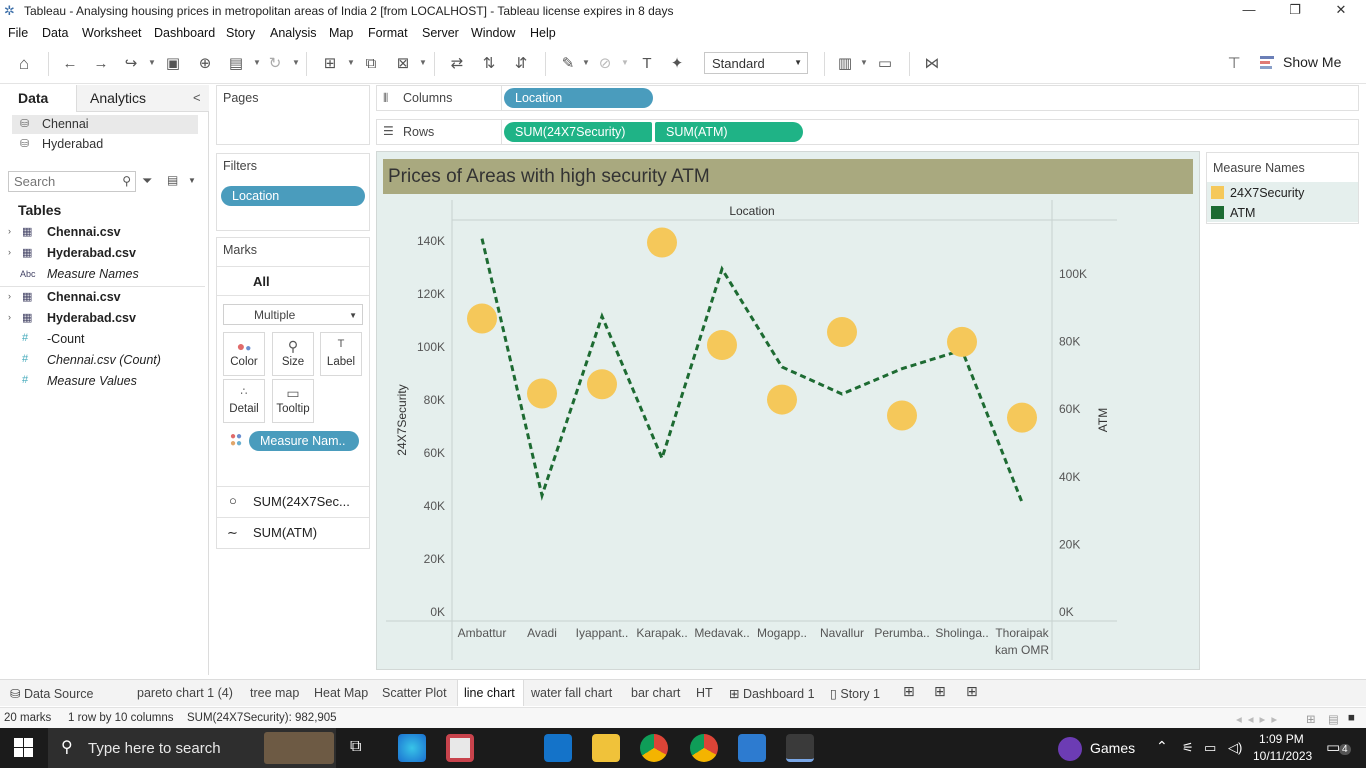  I want to click on tab-data: Data, so click(33, 98).